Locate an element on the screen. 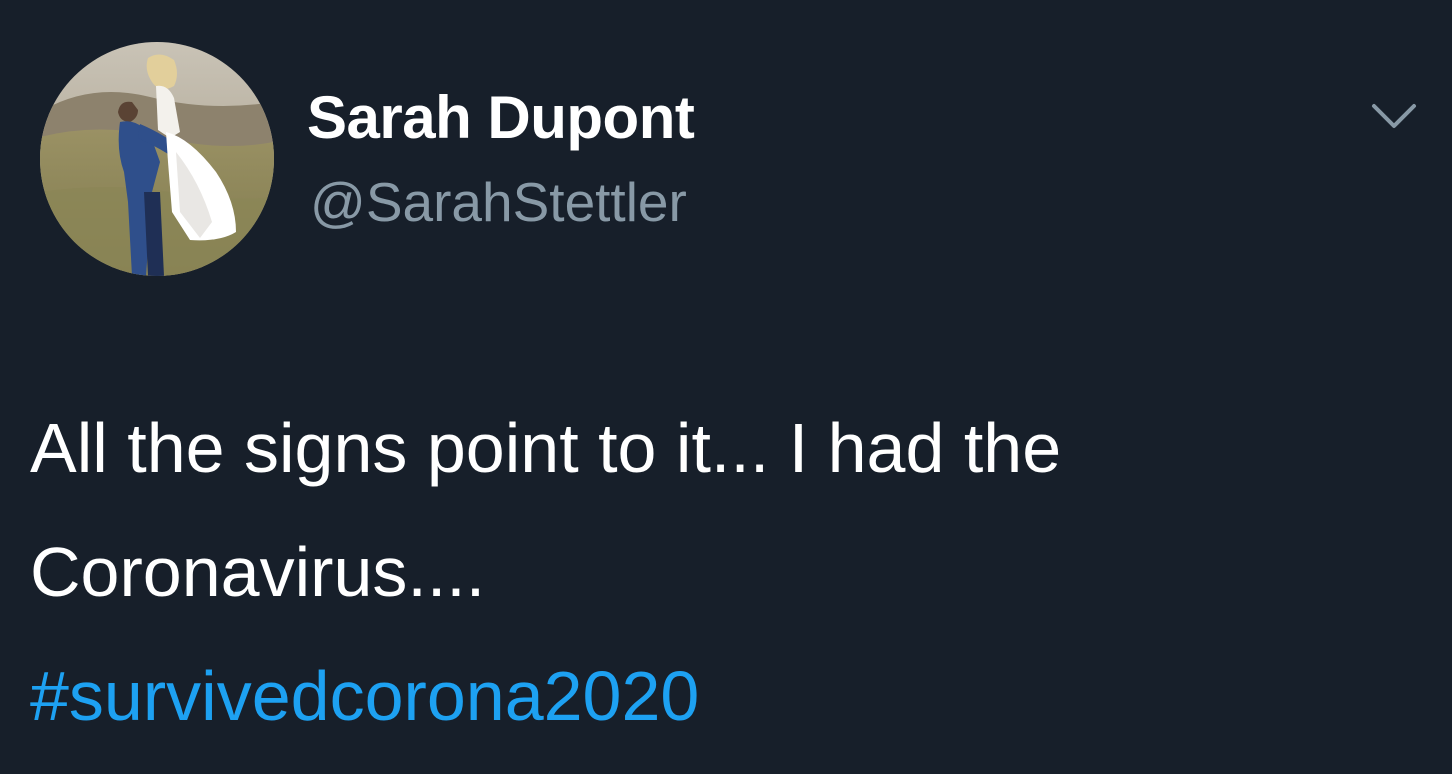  author-display-name: Sarah Dupont is located at coordinates (501, 118).